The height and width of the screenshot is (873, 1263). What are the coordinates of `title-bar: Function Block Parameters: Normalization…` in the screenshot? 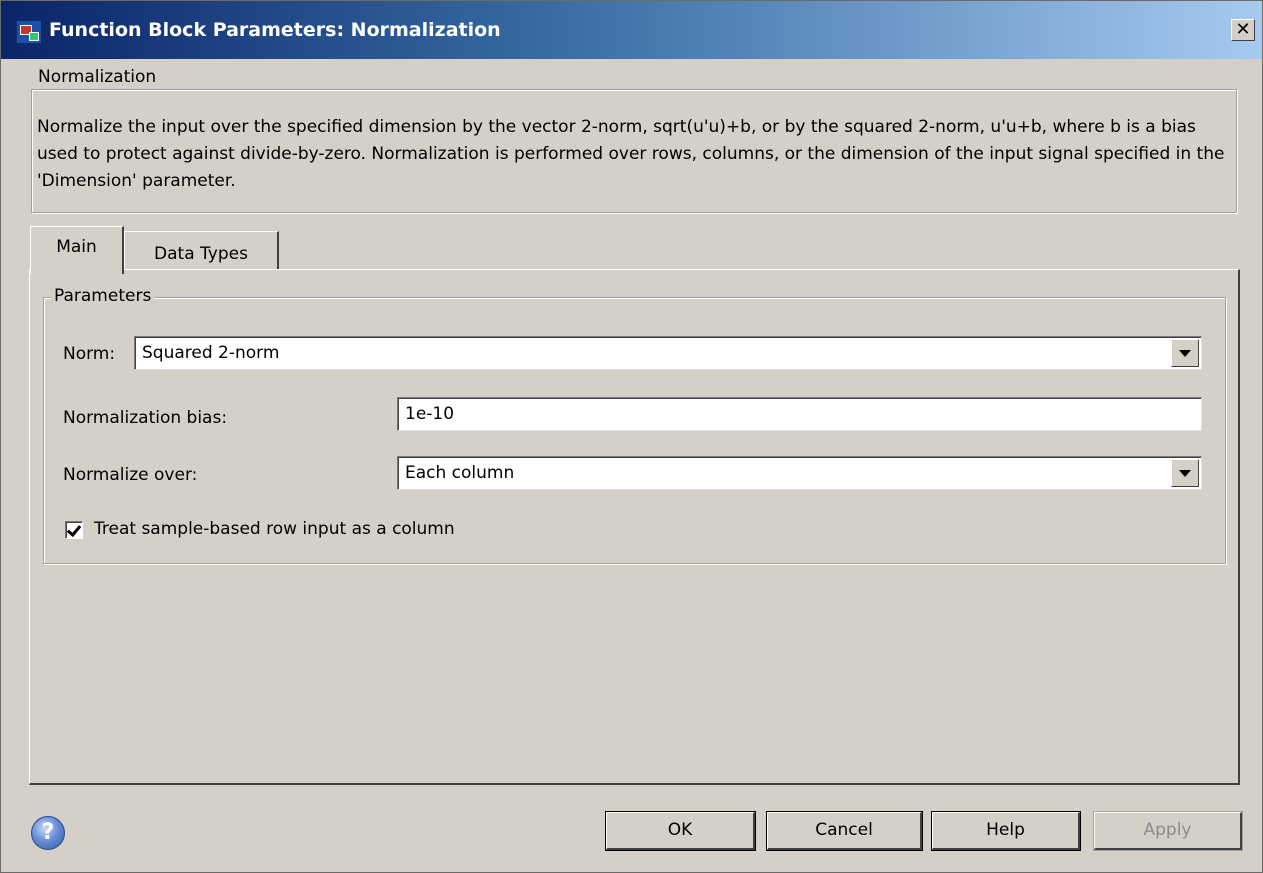 It's located at (631, 30).